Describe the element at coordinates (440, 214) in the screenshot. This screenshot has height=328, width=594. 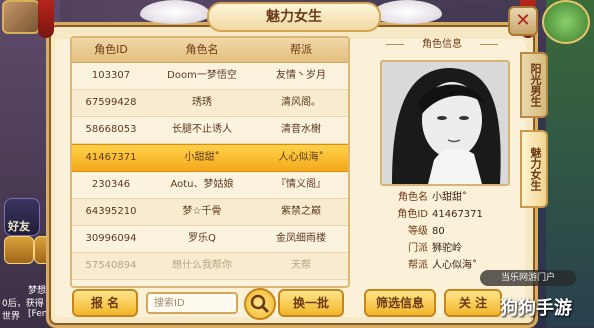
I see `info-row-id: 角色ID 41467371` at that location.